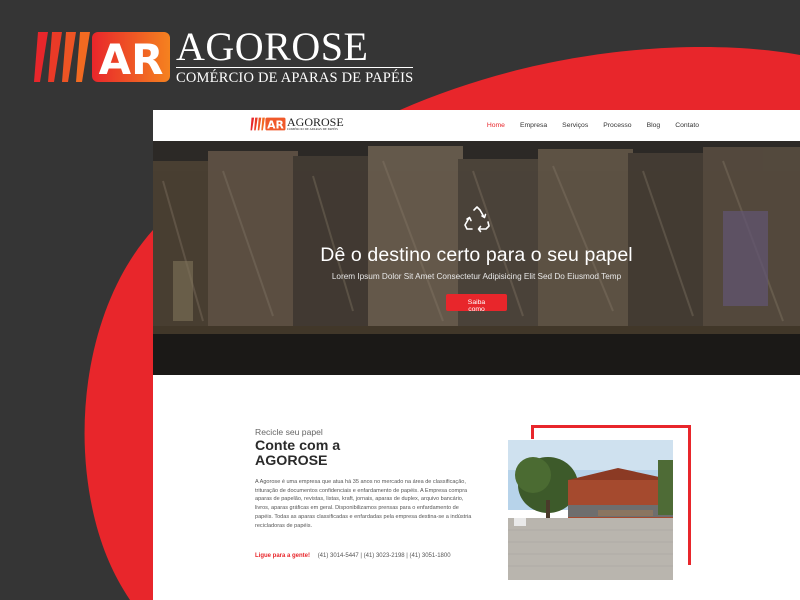  Describe the element at coordinates (297, 124) in the screenshot. I see `header-logo: AR AGOROSE COMÉRCIO DE APARAS DE PAPÉIS` at that location.